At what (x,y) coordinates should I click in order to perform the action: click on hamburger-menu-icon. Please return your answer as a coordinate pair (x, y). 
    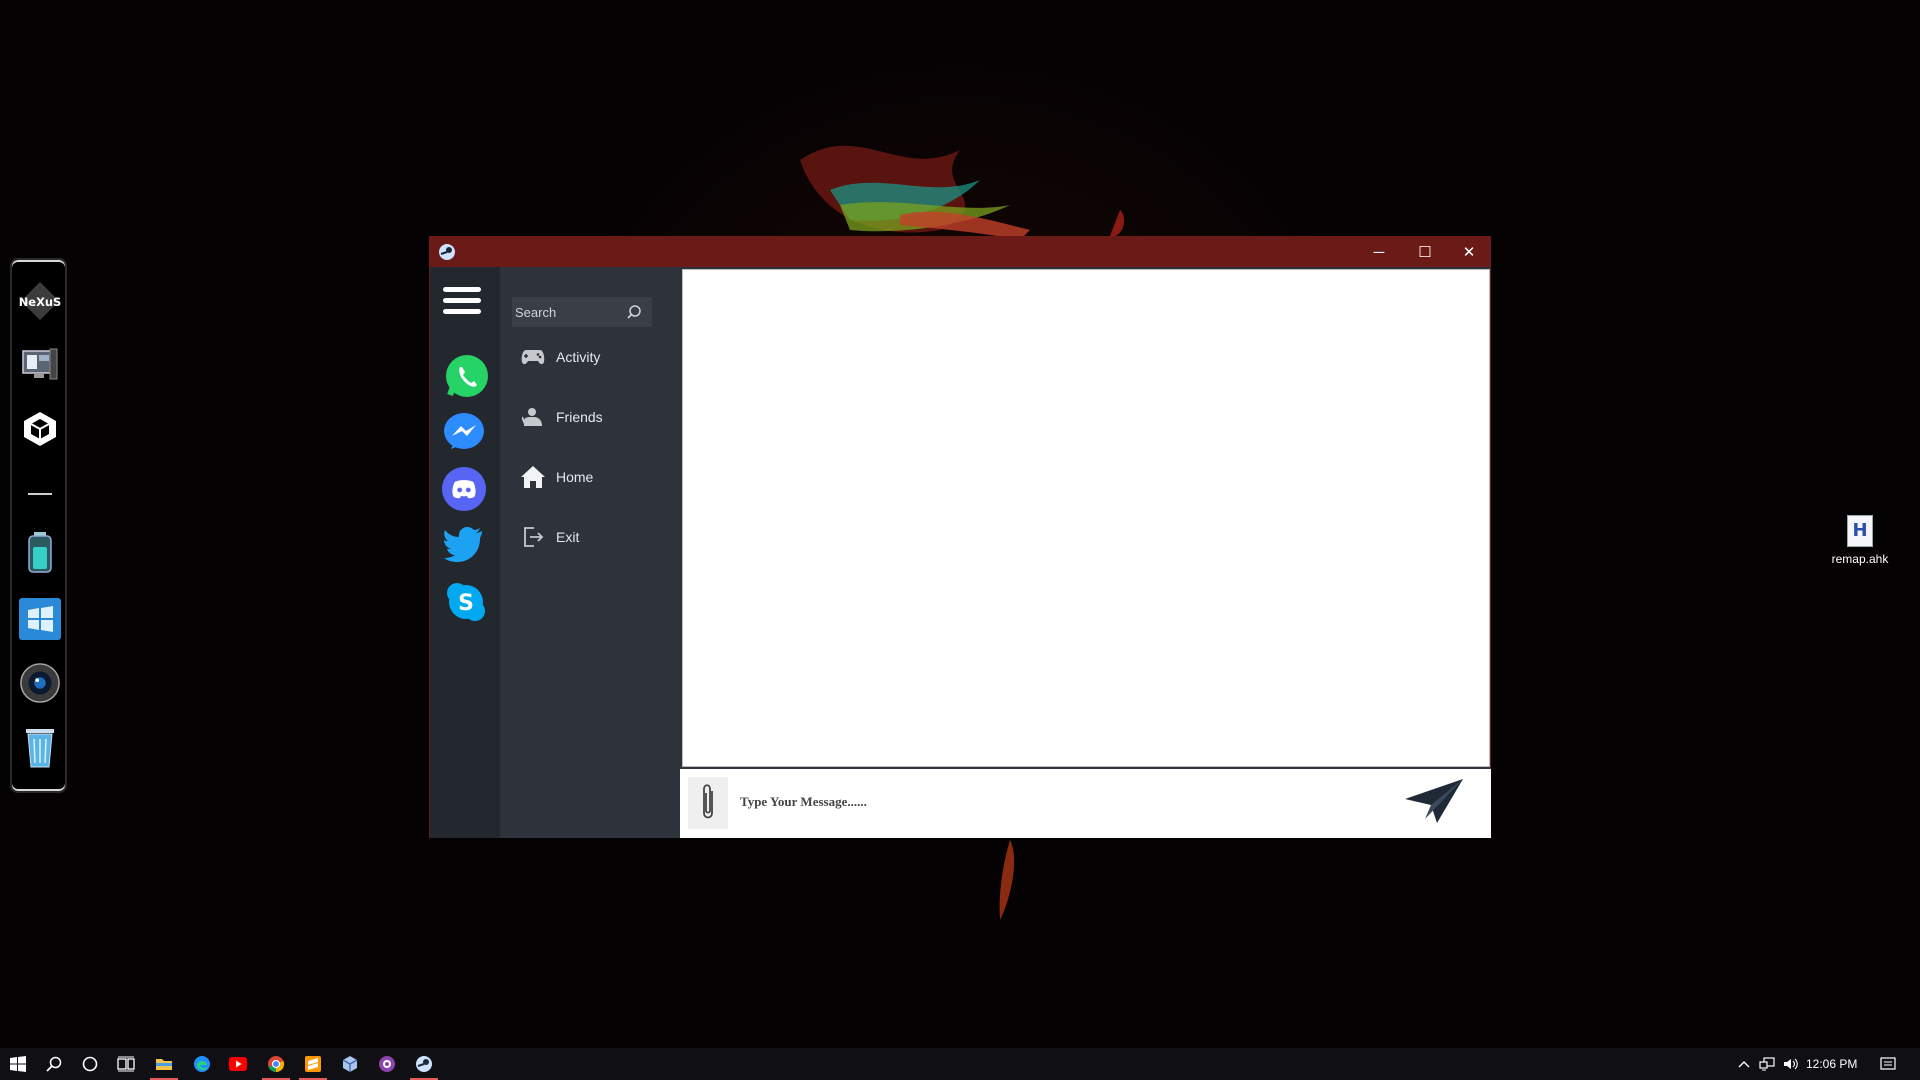
    Looking at the image, I should click on (462, 302).